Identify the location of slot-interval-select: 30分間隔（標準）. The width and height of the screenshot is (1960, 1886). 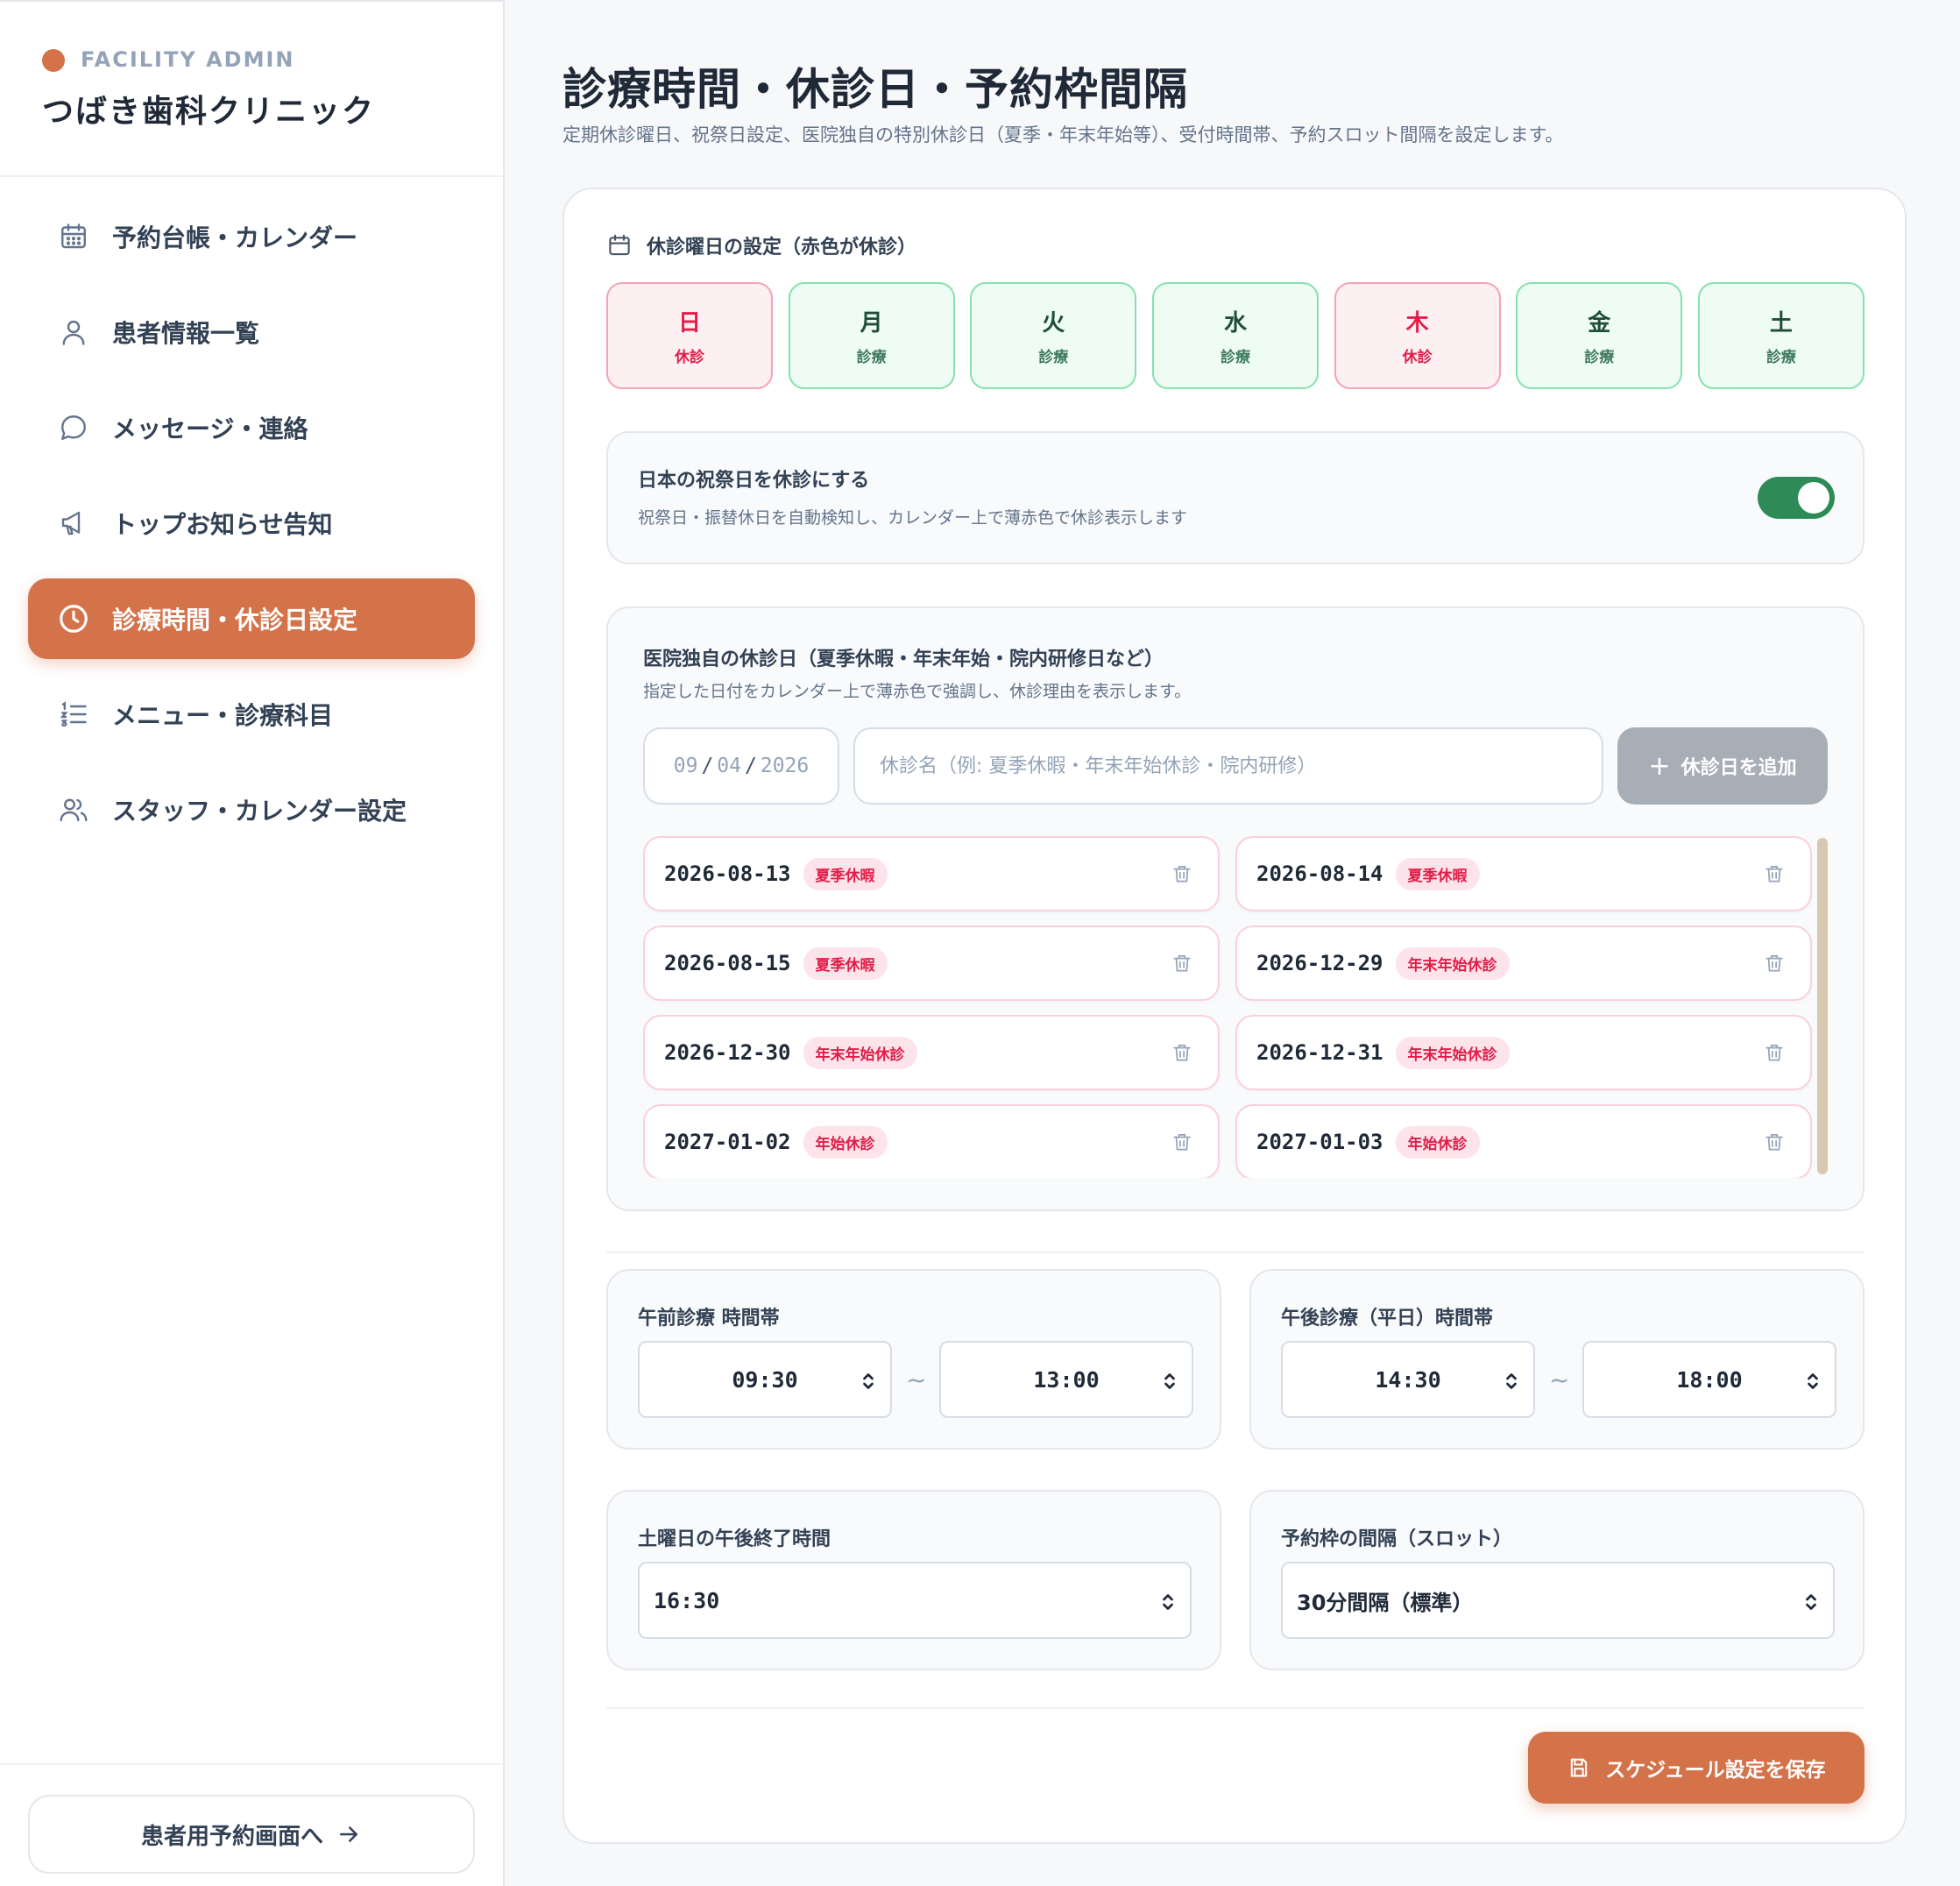
(1558, 1600).